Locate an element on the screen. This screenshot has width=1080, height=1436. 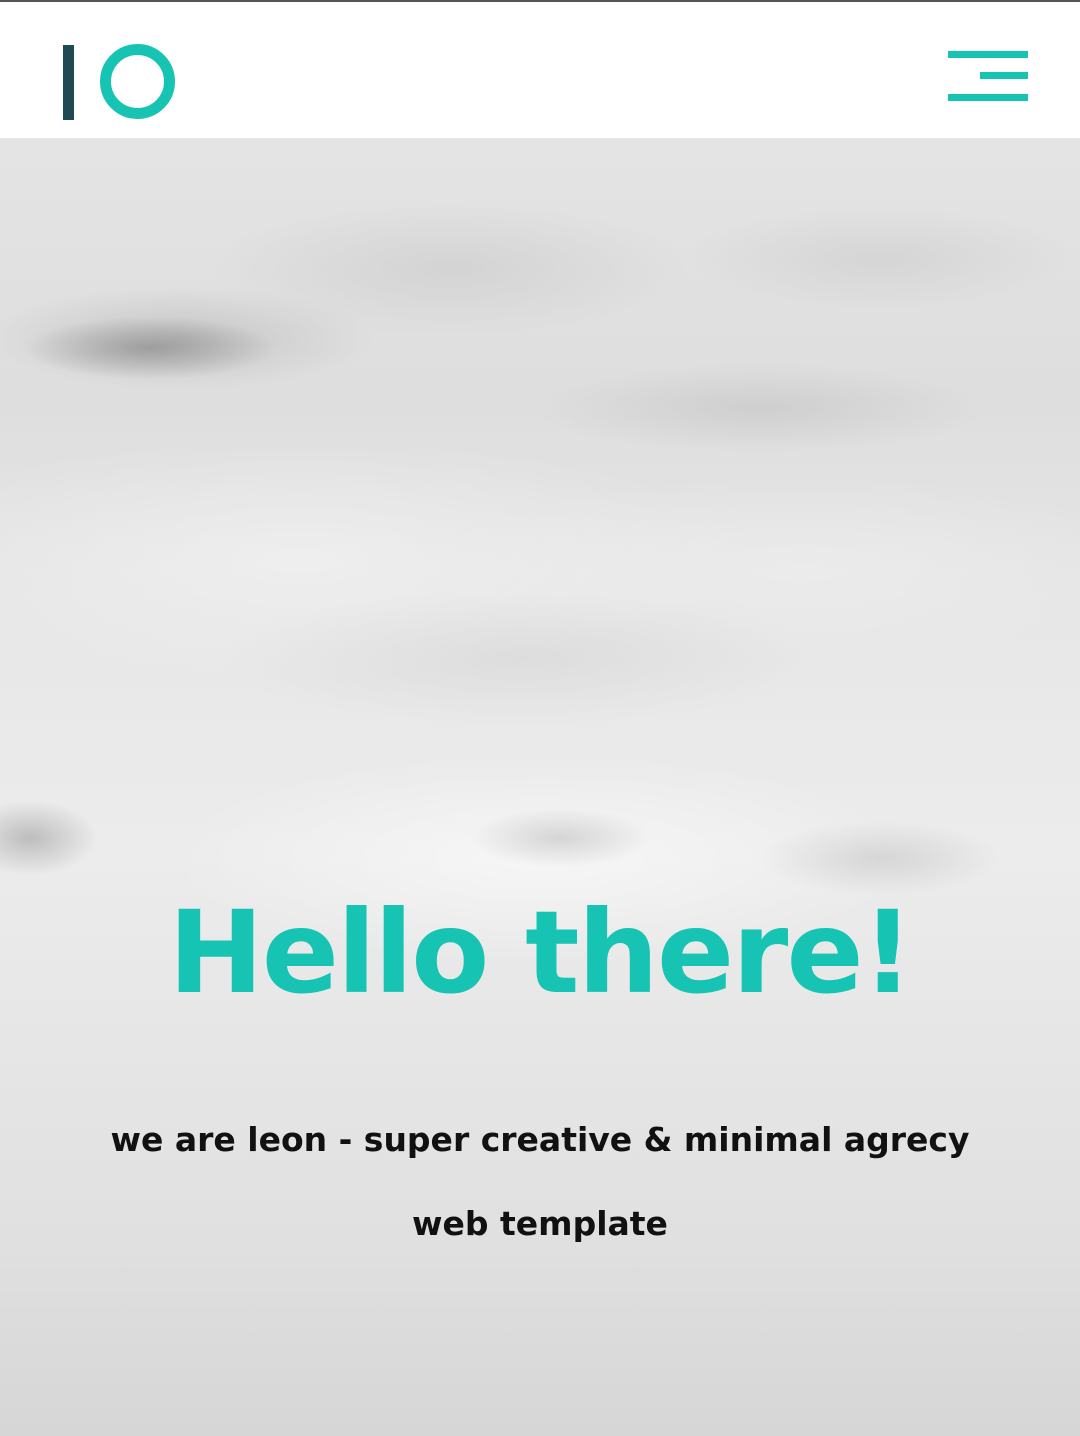
hamburger-menu-button is located at coordinates (989, 76).